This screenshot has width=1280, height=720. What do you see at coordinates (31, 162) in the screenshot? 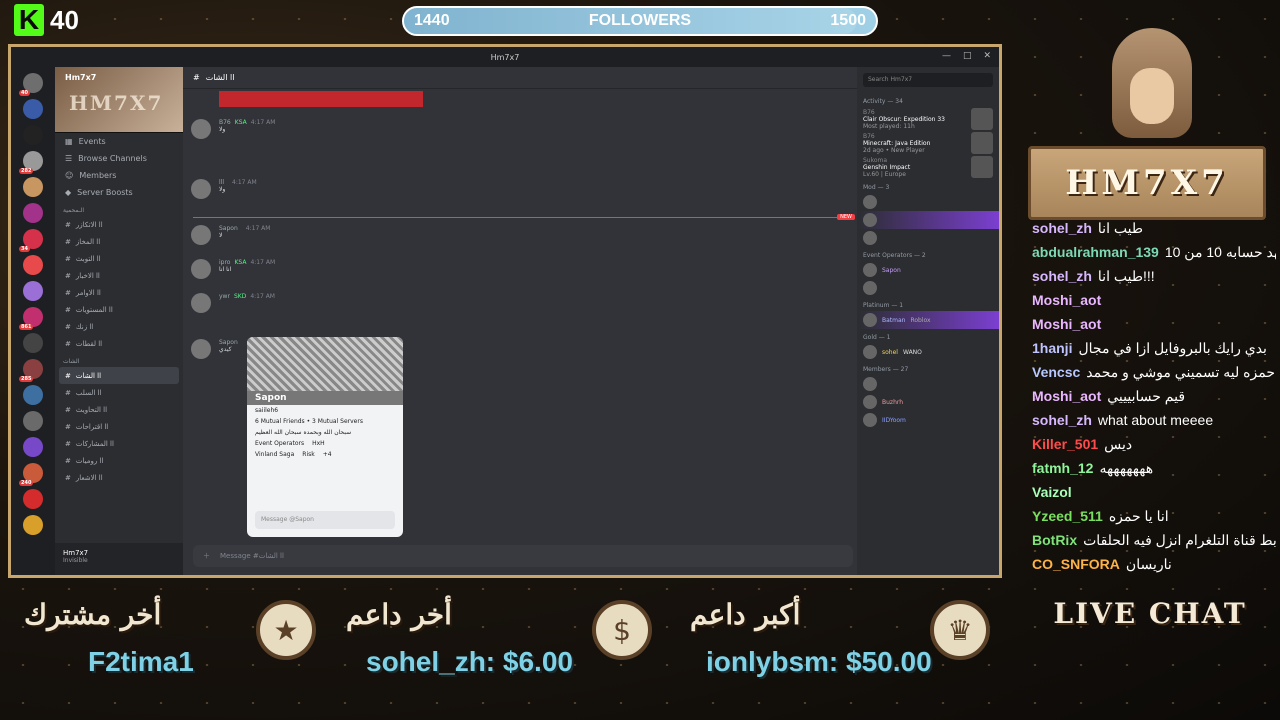
I see `server-icon: 282` at bounding box center [31, 162].